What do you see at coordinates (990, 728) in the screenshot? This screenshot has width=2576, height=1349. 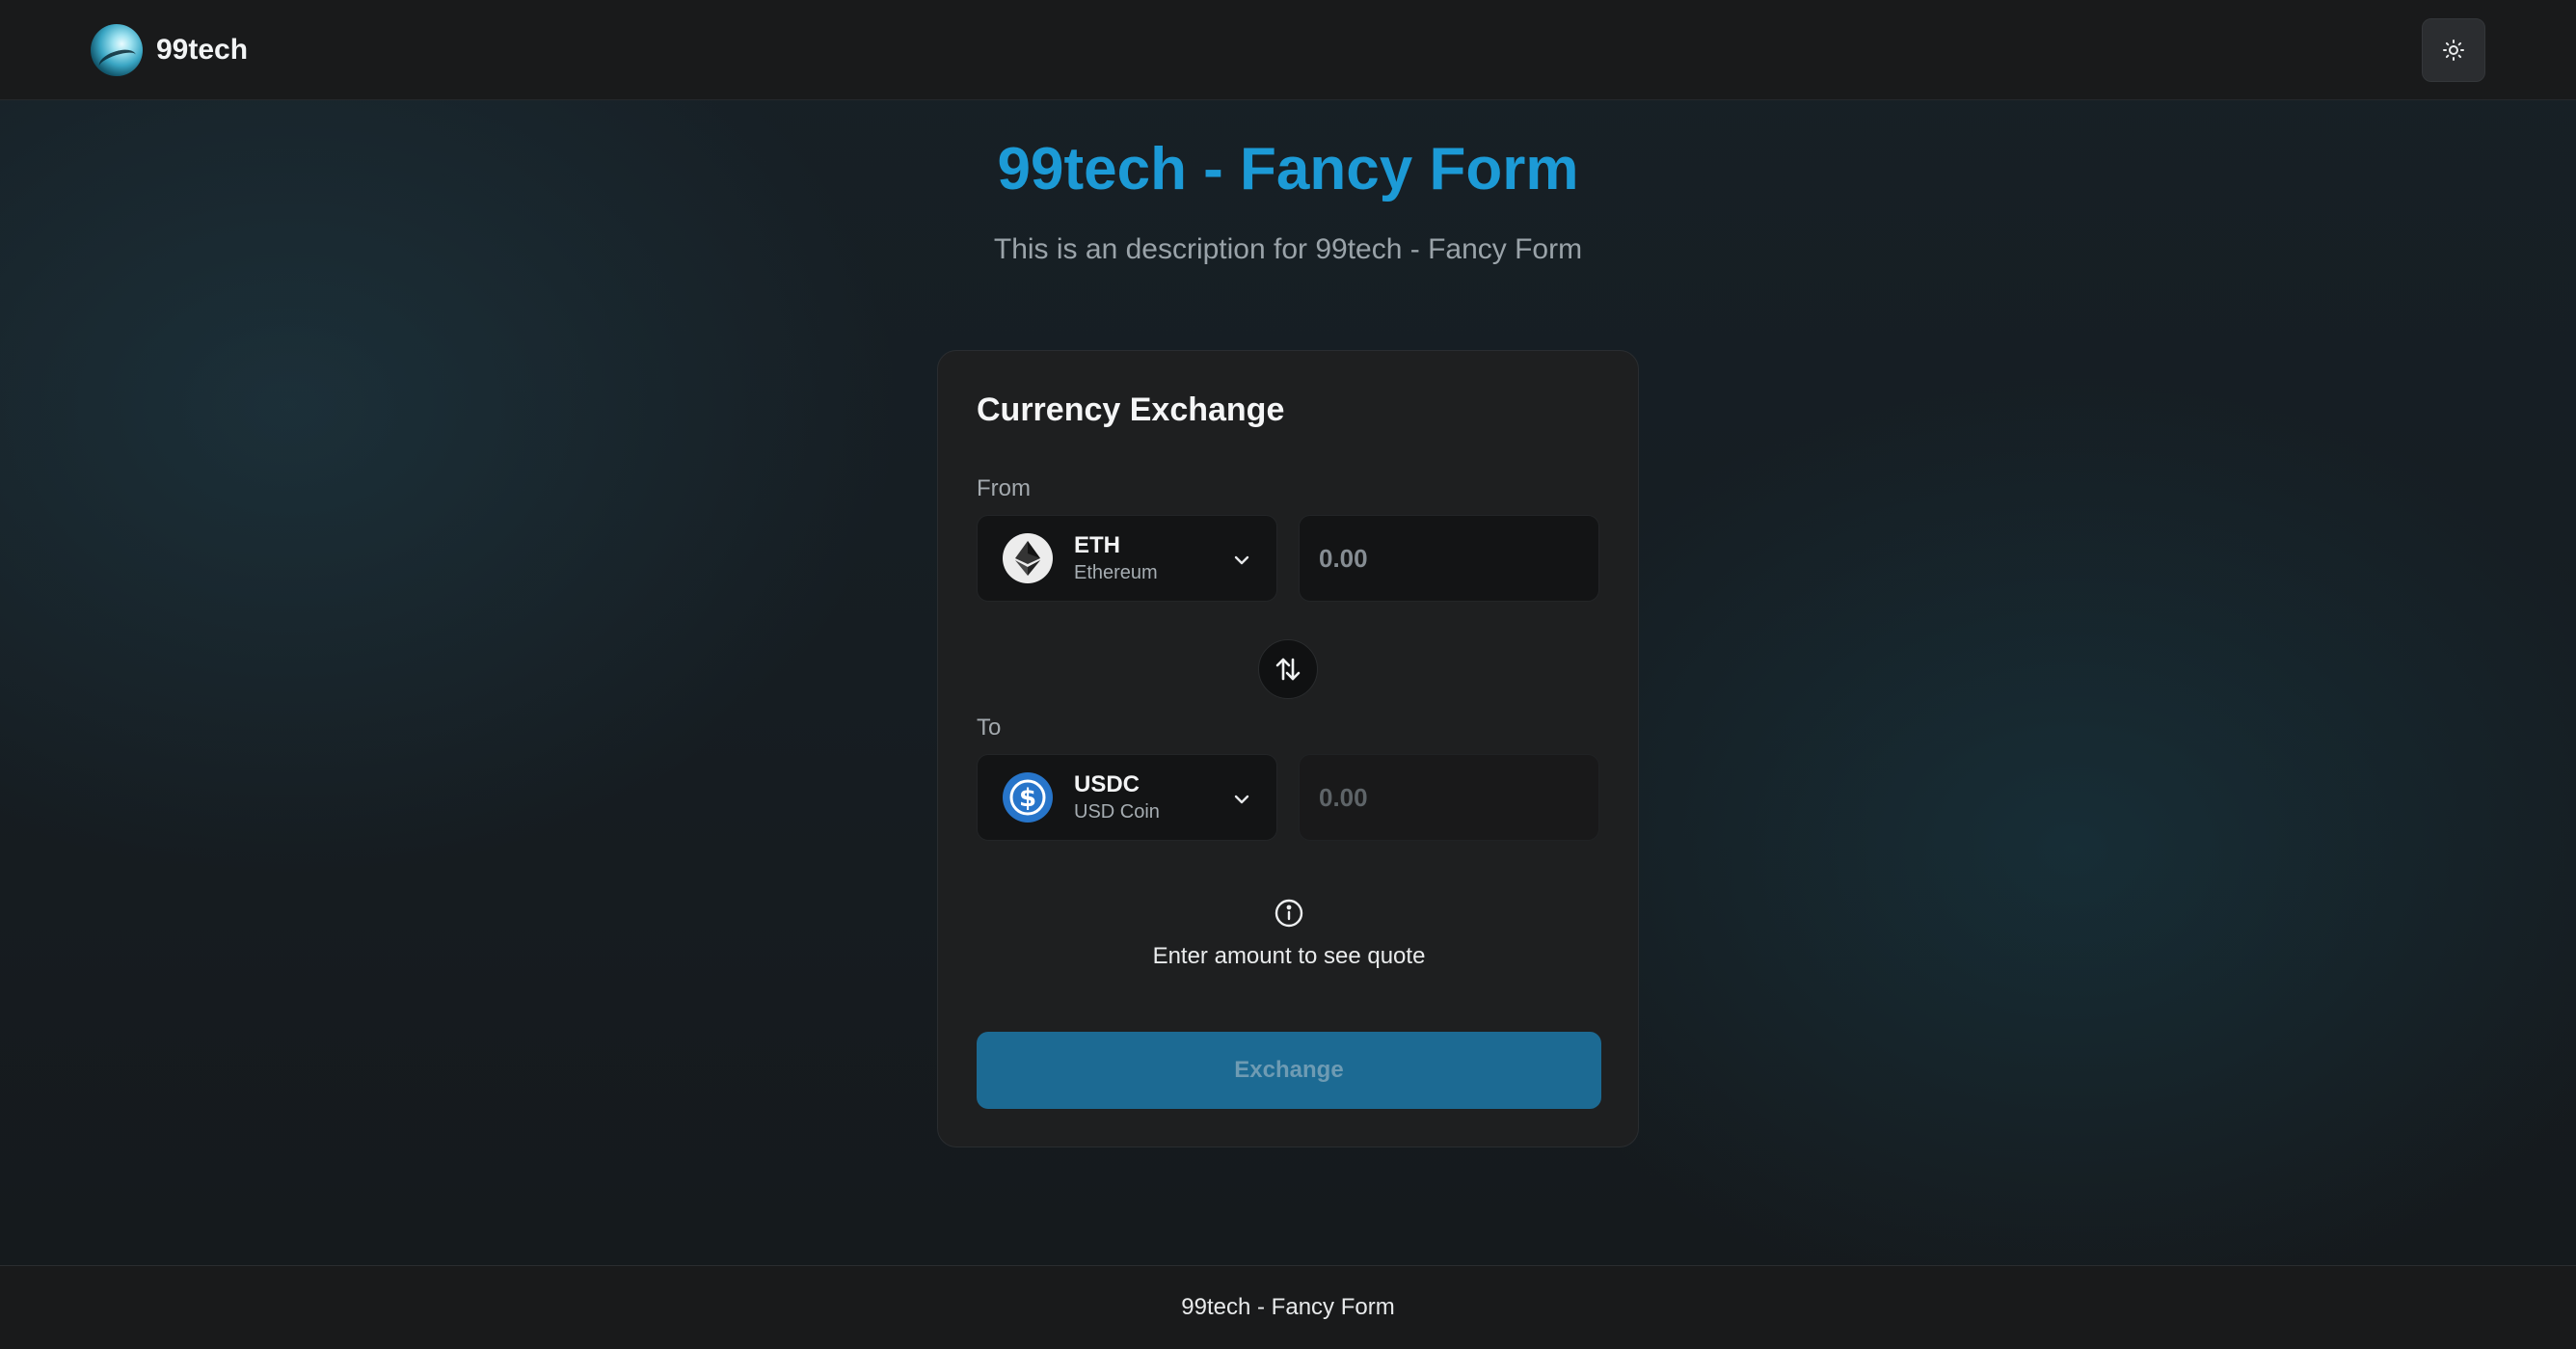 I see `to-label: To` at bounding box center [990, 728].